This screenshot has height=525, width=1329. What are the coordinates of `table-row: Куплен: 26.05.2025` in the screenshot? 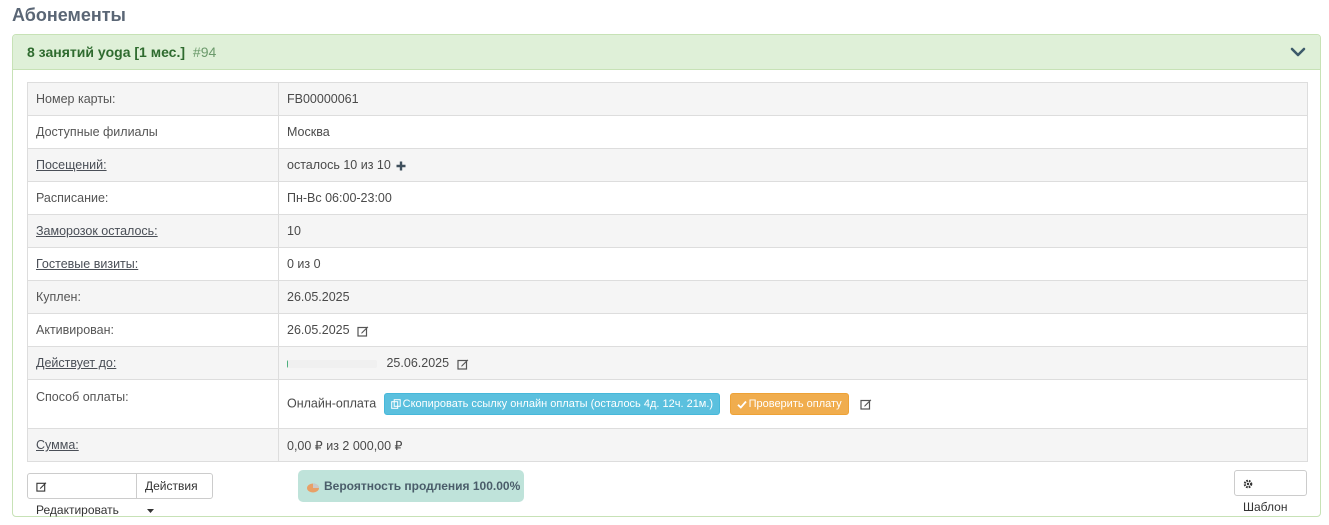 It's located at (667, 297).